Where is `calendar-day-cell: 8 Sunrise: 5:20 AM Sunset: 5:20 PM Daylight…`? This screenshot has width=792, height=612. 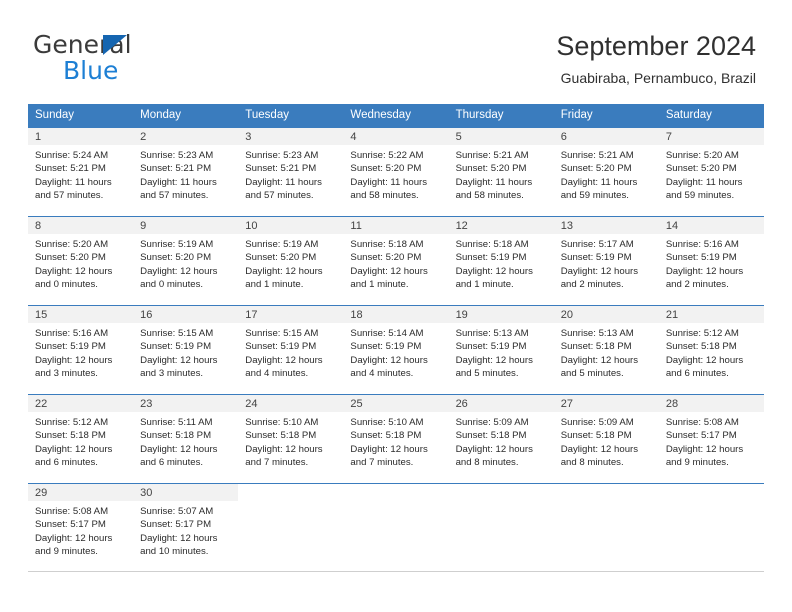 calendar-day-cell: 8 Sunrise: 5:20 AM Sunset: 5:20 PM Daylight… is located at coordinates (81, 260).